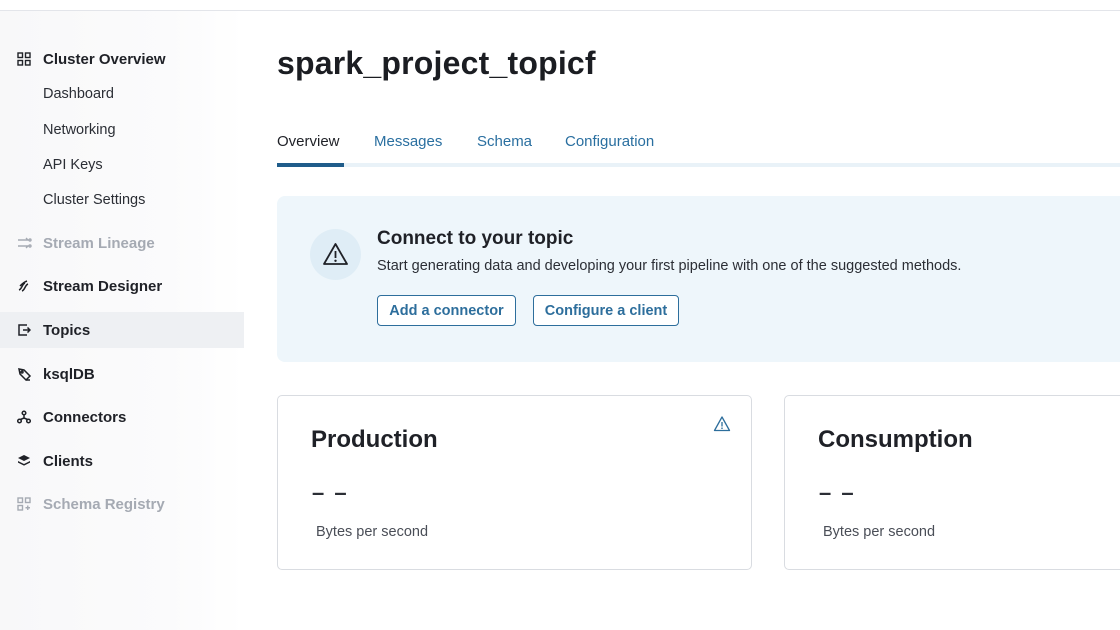  Describe the element at coordinates (122, 461) in the screenshot. I see `sidebar-item-clients: Clients` at that location.